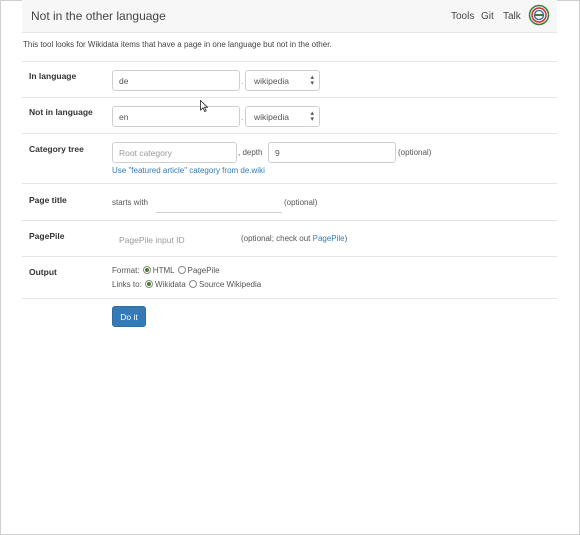  I want to click on page-title-label: Page title, so click(48, 200).